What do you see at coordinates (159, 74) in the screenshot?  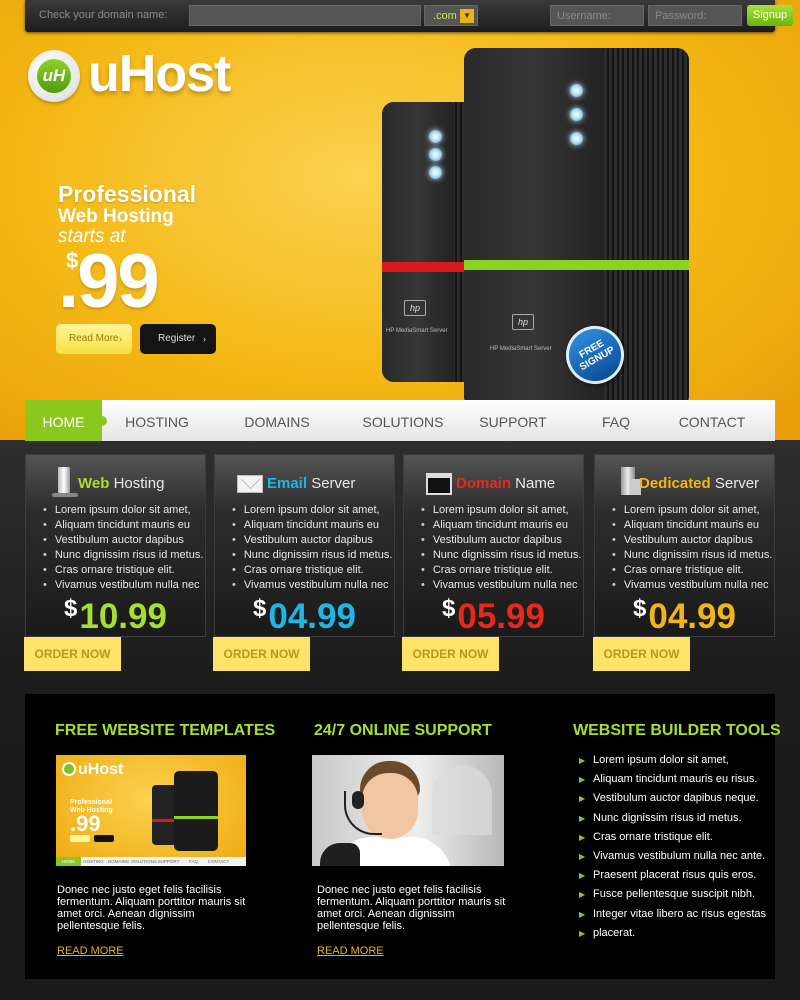 I see `logo-text: uHost` at bounding box center [159, 74].